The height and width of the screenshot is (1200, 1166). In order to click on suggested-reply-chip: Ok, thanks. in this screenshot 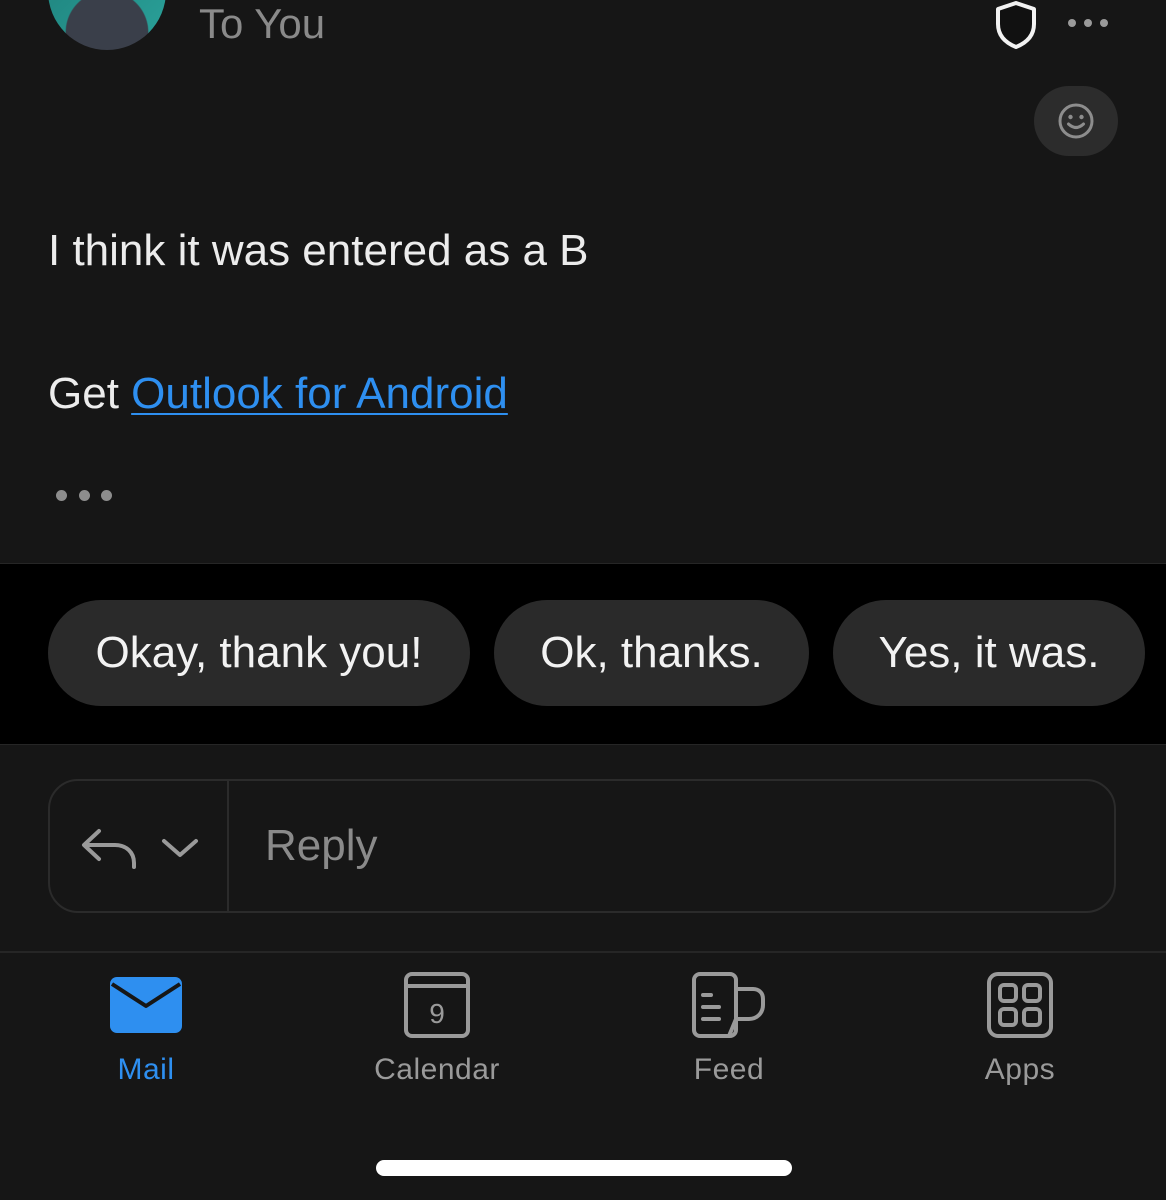, I will do `click(651, 653)`.